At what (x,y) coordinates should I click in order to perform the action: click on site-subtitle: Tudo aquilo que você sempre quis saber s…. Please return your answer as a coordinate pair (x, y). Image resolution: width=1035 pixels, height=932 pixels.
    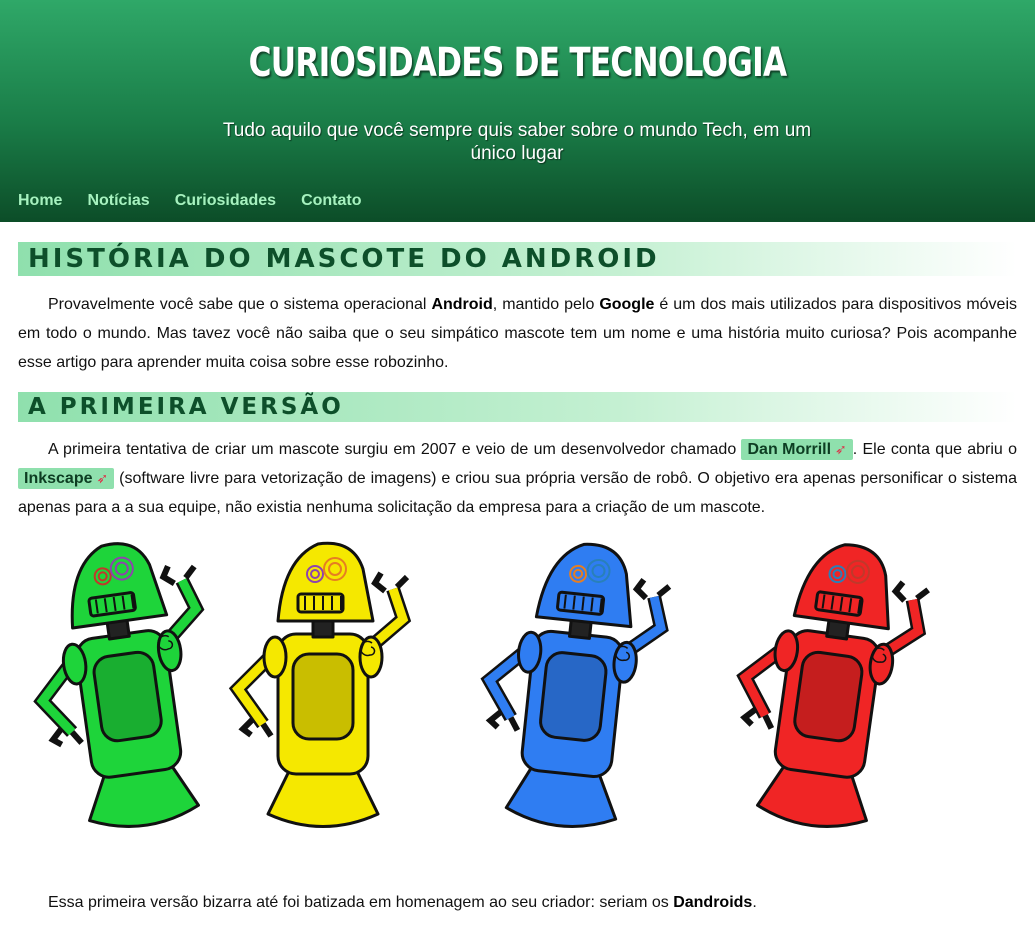
    Looking at the image, I should click on (517, 142).